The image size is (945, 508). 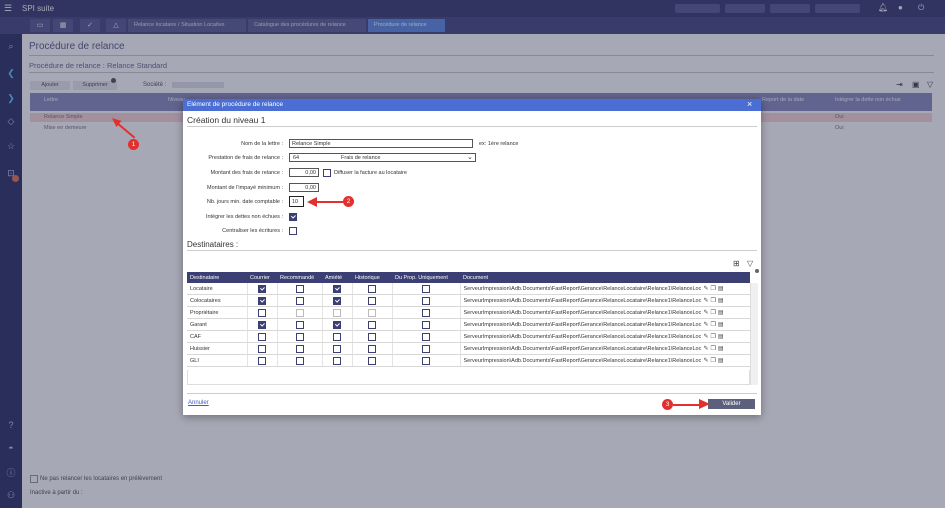 I want to click on integrer-checkbox, so click(x=293, y=217).